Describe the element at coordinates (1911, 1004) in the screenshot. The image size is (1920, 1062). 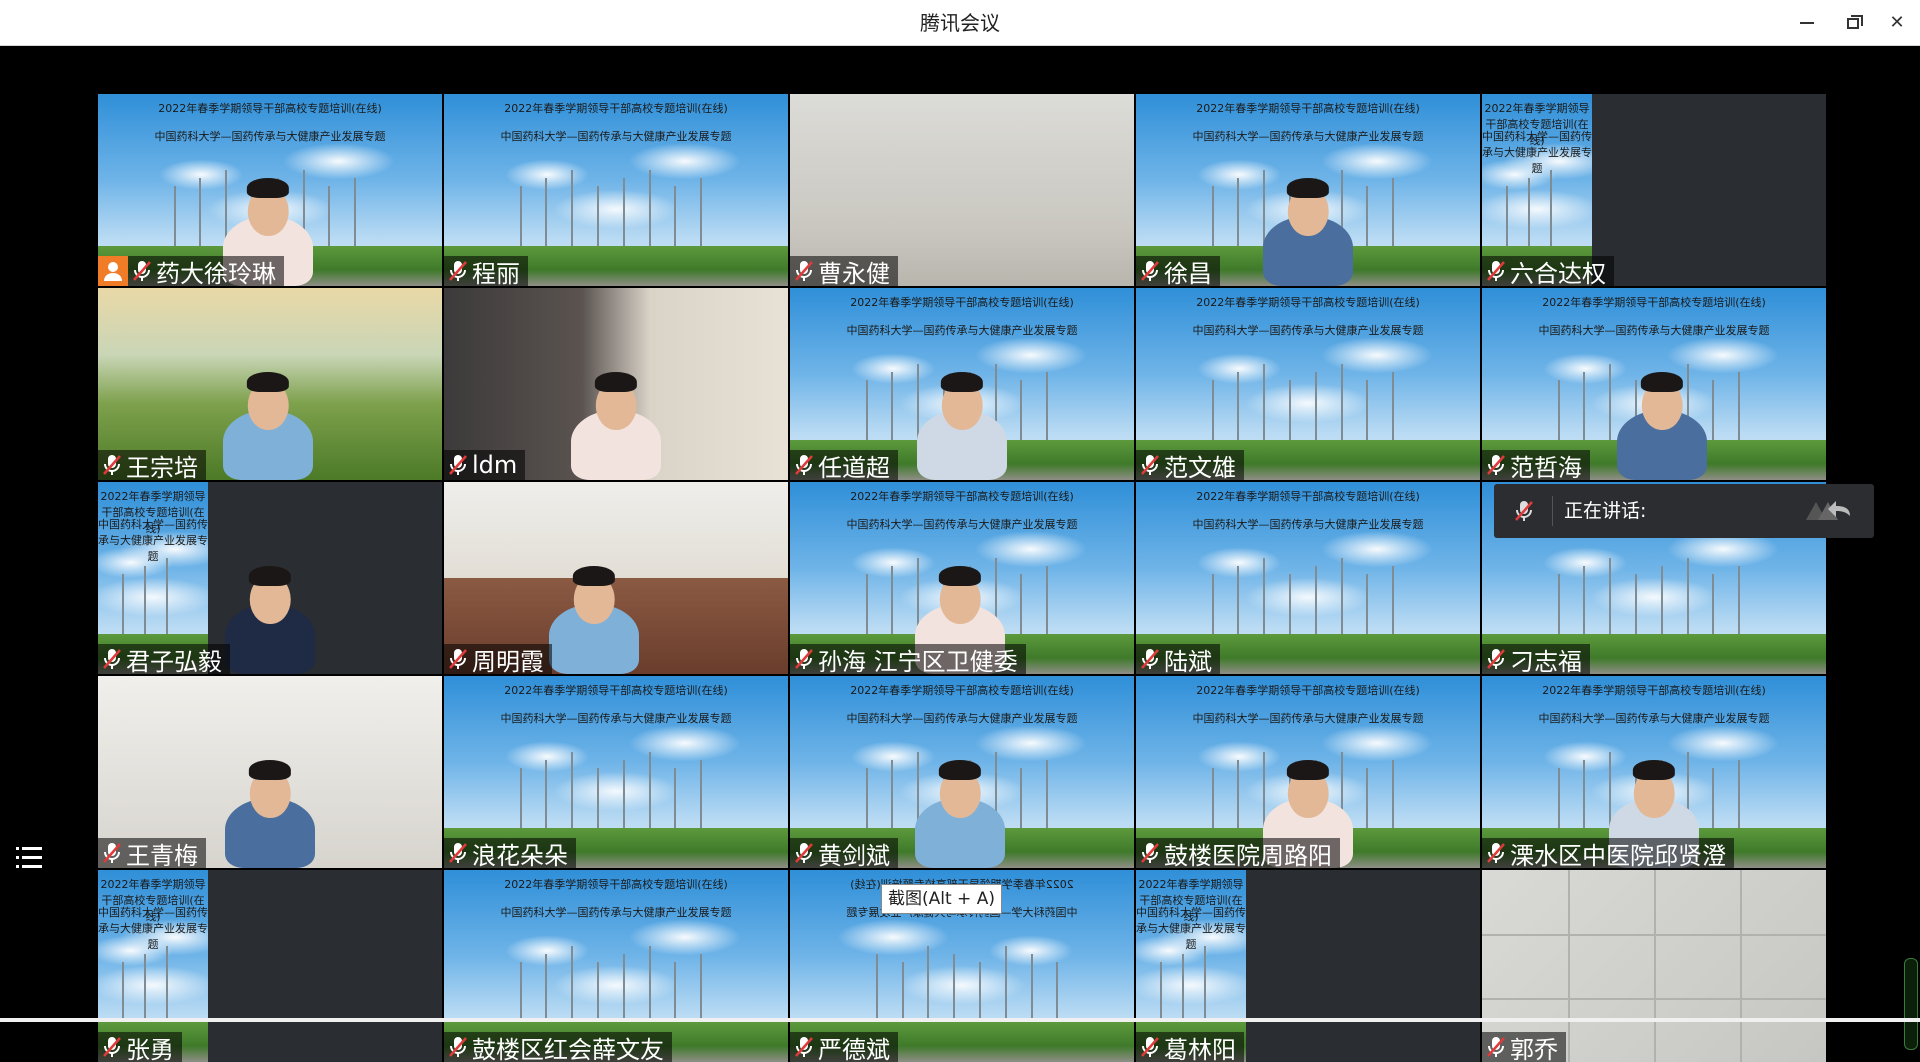
I see `side-scroll-handle` at that location.